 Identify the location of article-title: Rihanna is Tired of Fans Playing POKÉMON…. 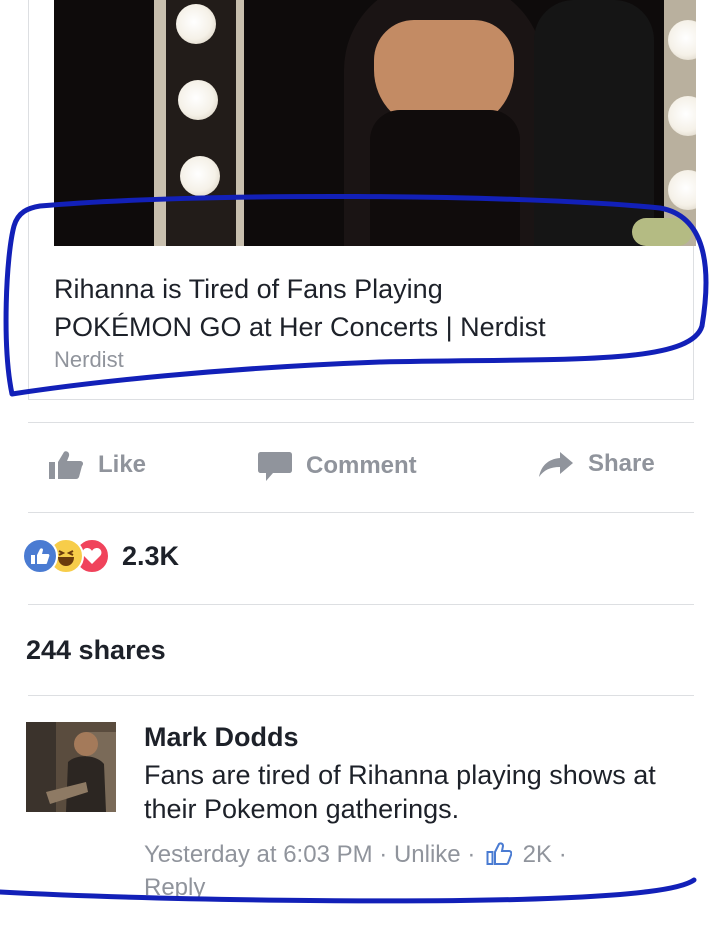
(369, 308).